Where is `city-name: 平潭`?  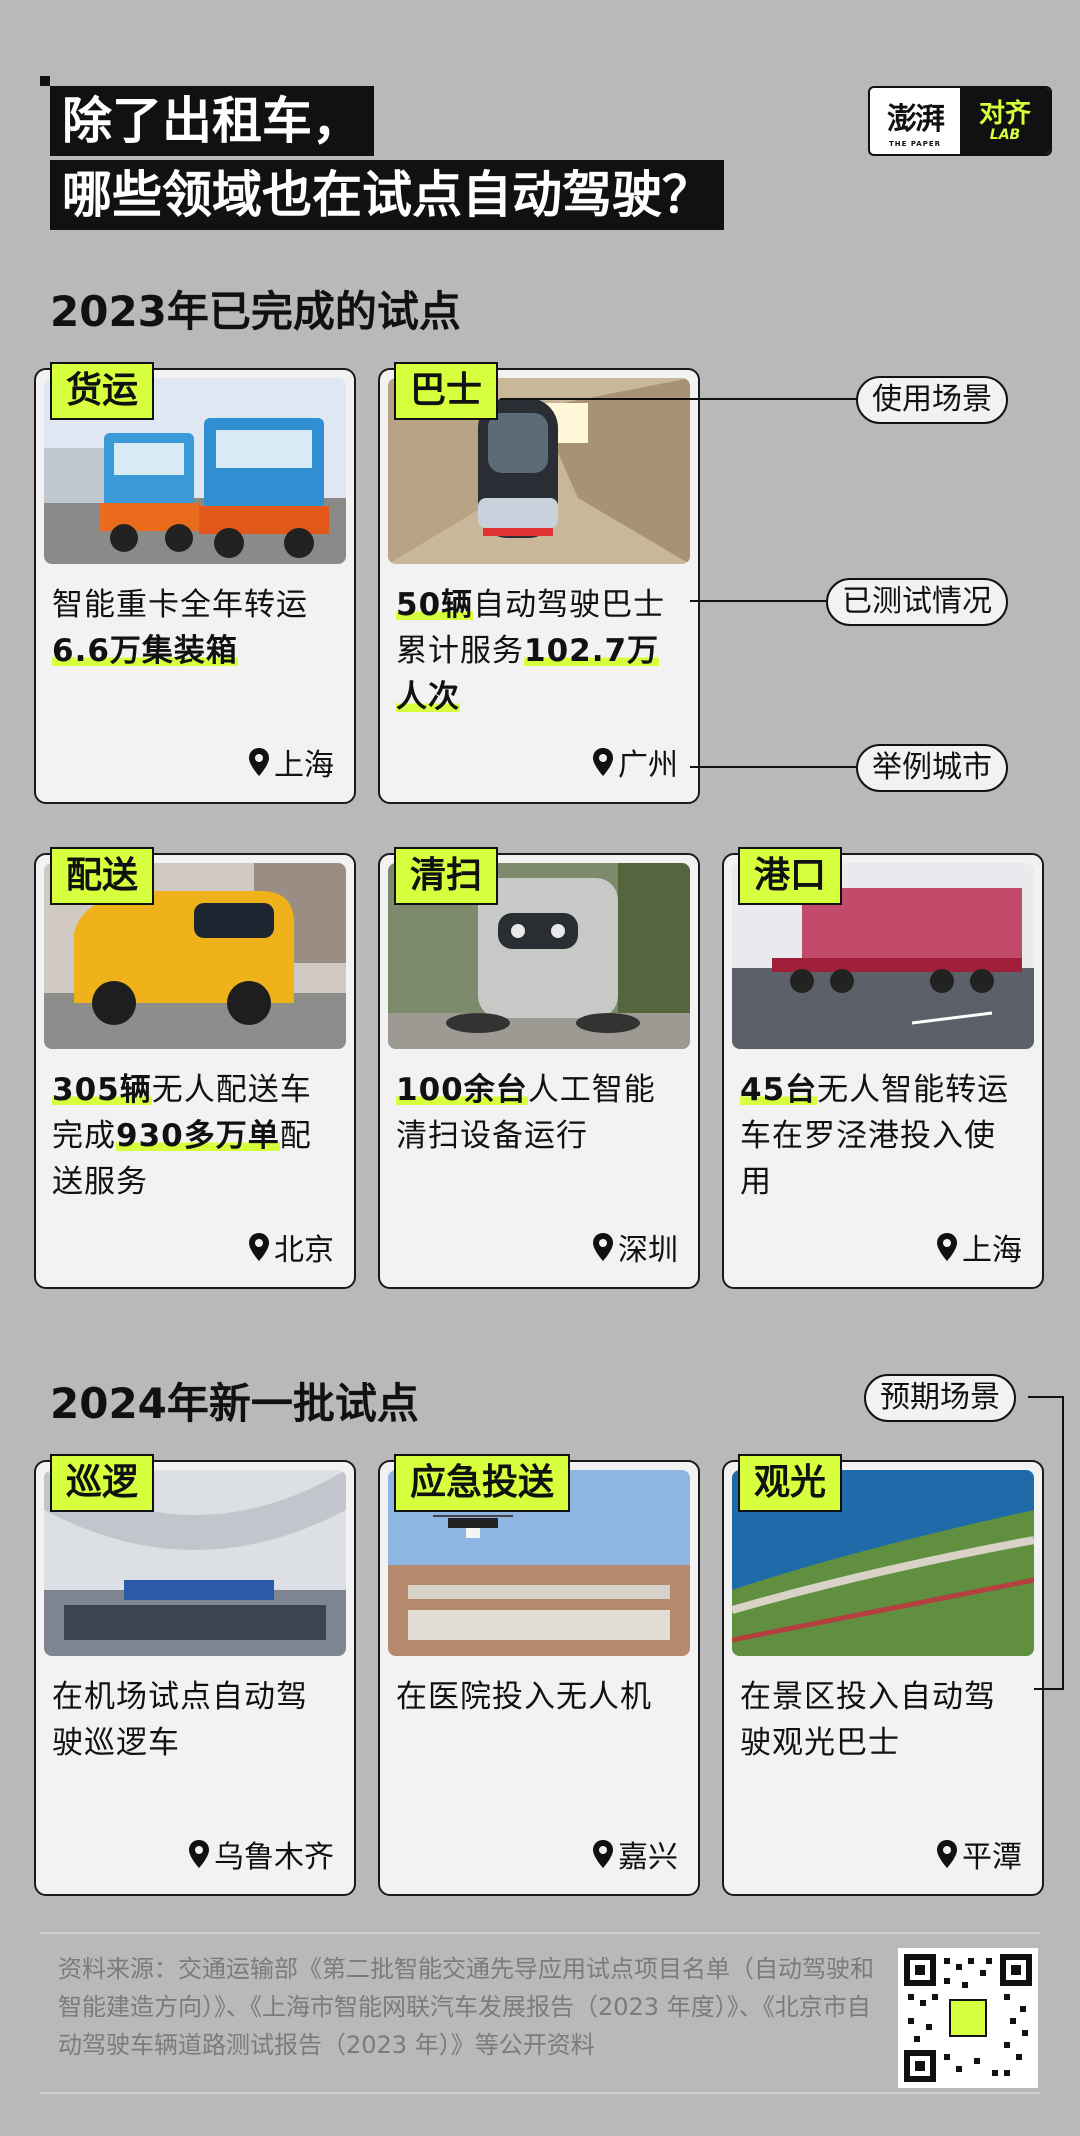
city-name: 平潭 is located at coordinates (992, 1857).